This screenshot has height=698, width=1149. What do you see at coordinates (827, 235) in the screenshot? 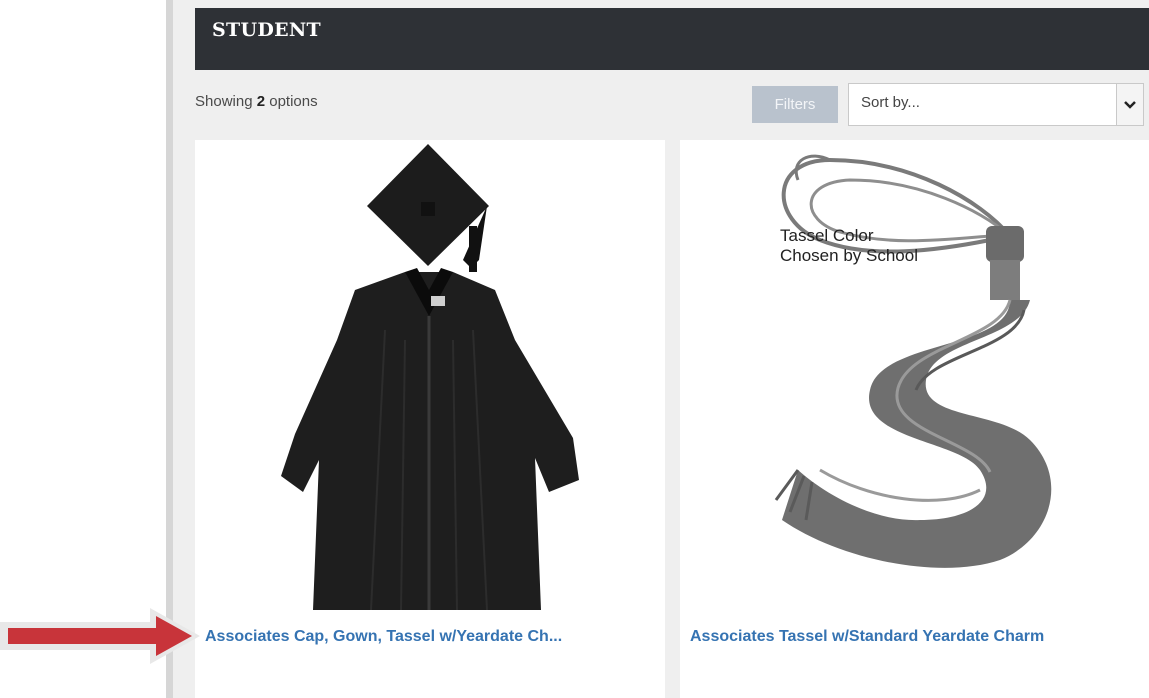
I see `tassel-caption-line: Tassel Color` at bounding box center [827, 235].